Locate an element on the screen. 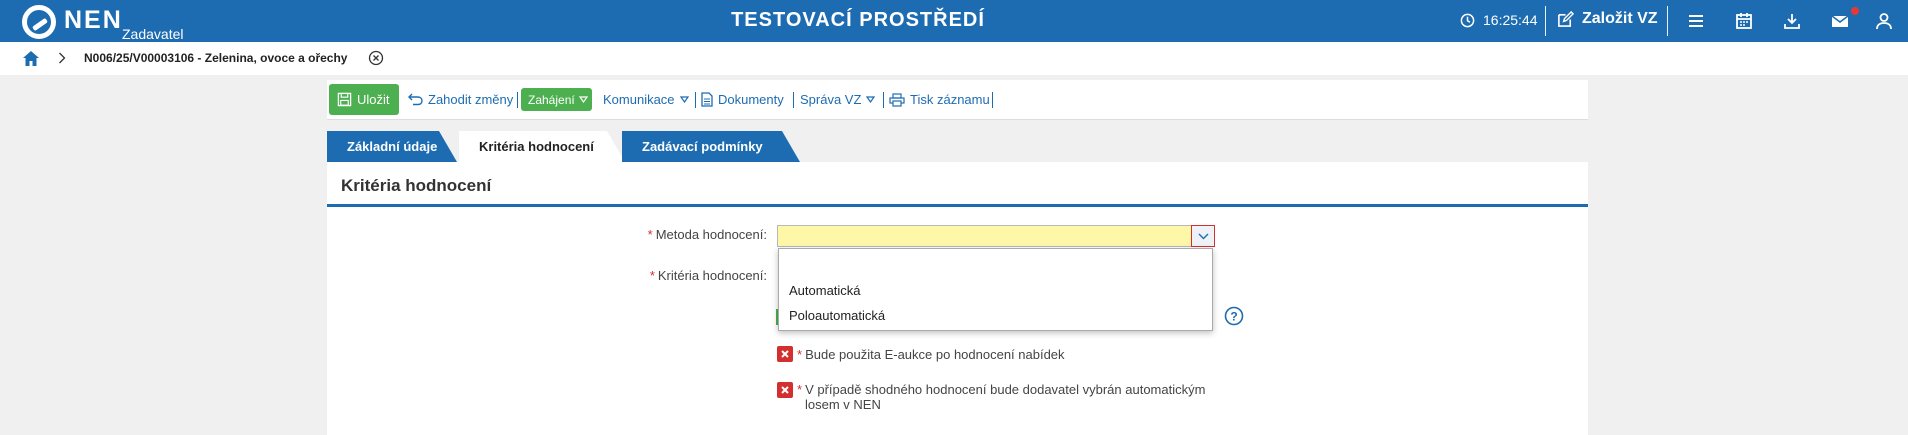 The width and height of the screenshot is (1908, 435). home-icon is located at coordinates (31, 58).